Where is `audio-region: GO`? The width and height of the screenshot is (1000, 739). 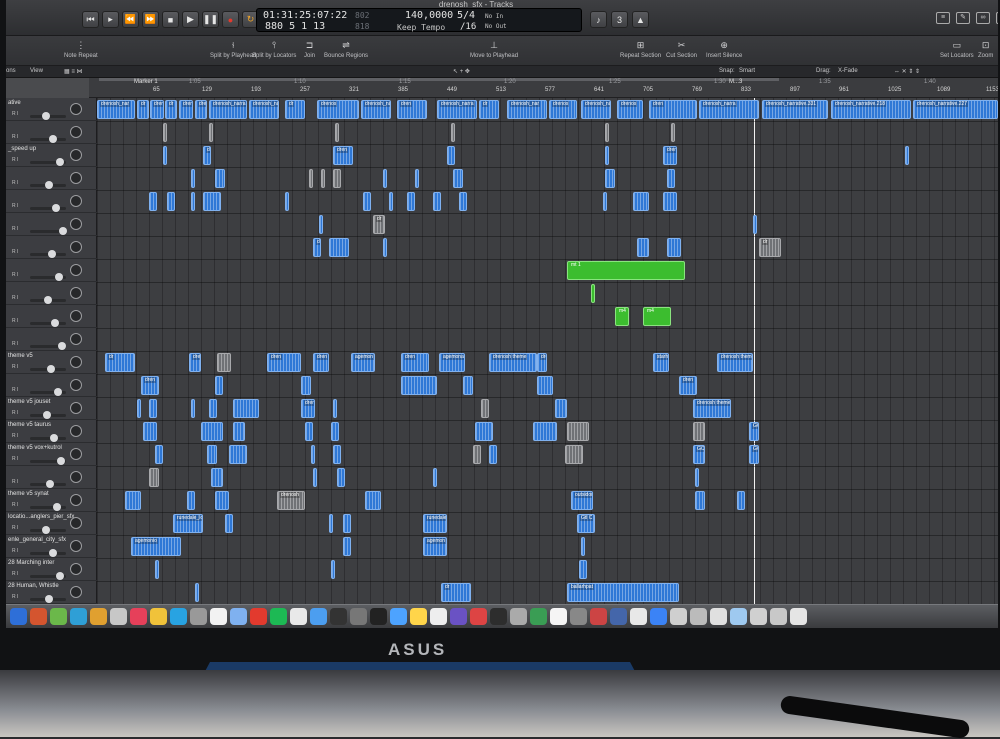
audio-region: GO is located at coordinates (699, 454).